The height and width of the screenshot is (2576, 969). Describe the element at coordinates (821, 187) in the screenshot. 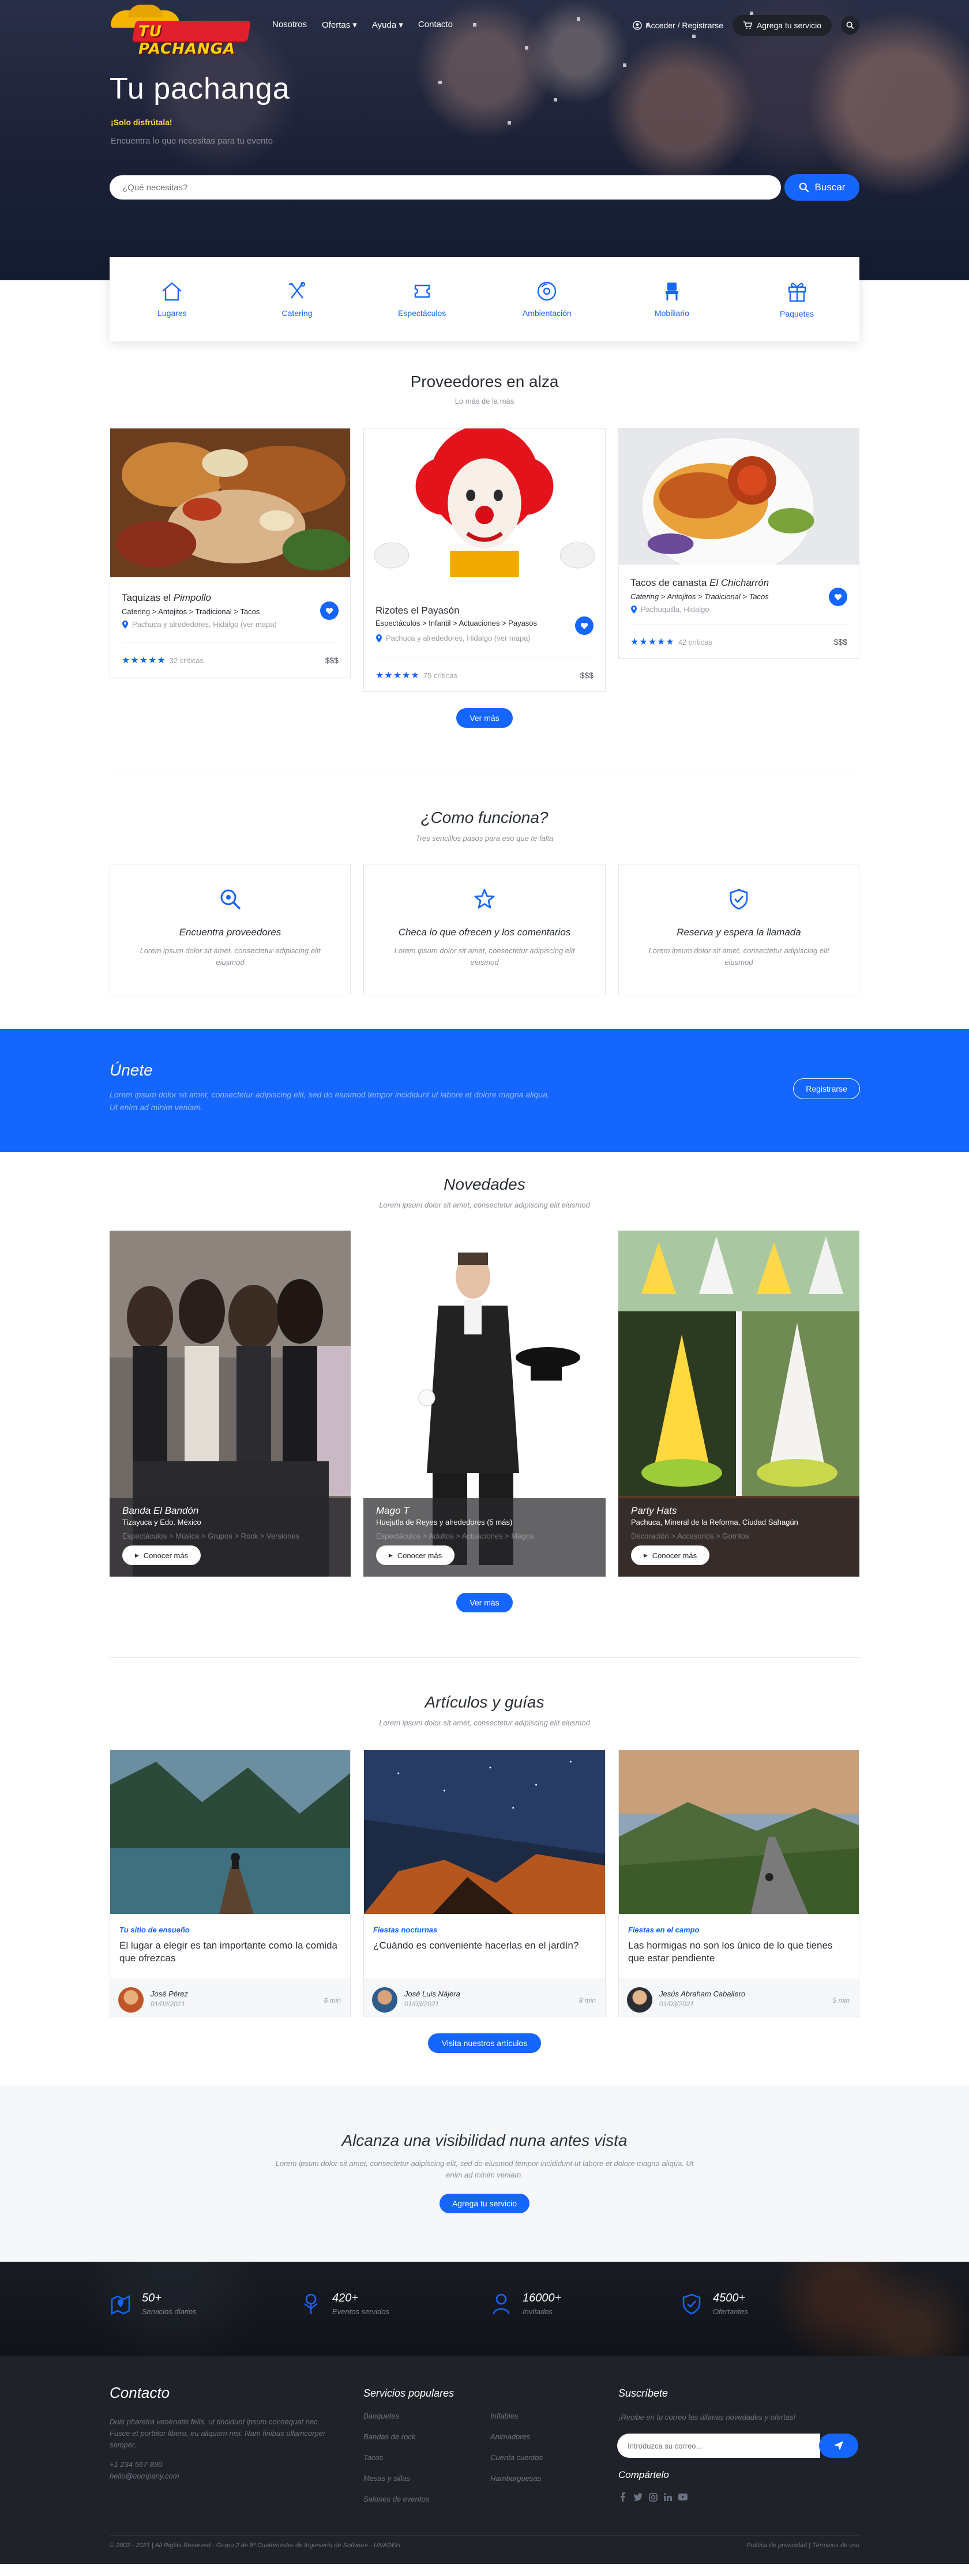

I see `search-button: Buscar` at that location.